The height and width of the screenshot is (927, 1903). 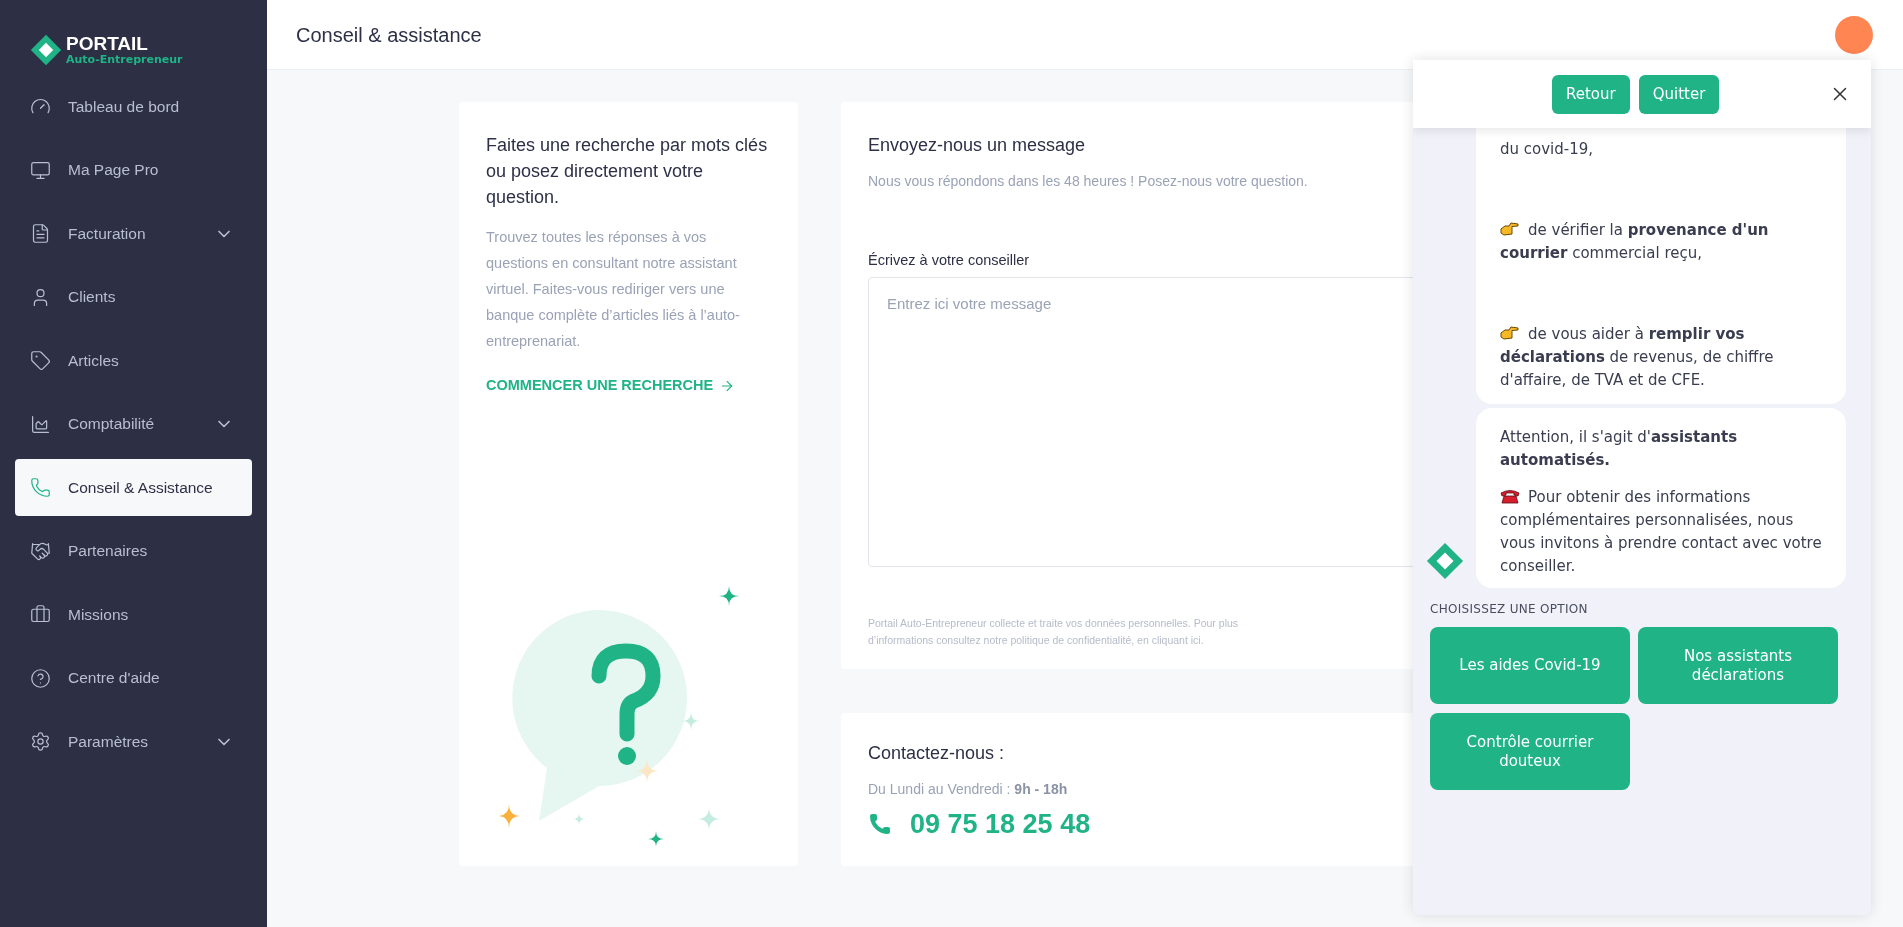 What do you see at coordinates (40, 424) in the screenshot?
I see `chart-icon` at bounding box center [40, 424].